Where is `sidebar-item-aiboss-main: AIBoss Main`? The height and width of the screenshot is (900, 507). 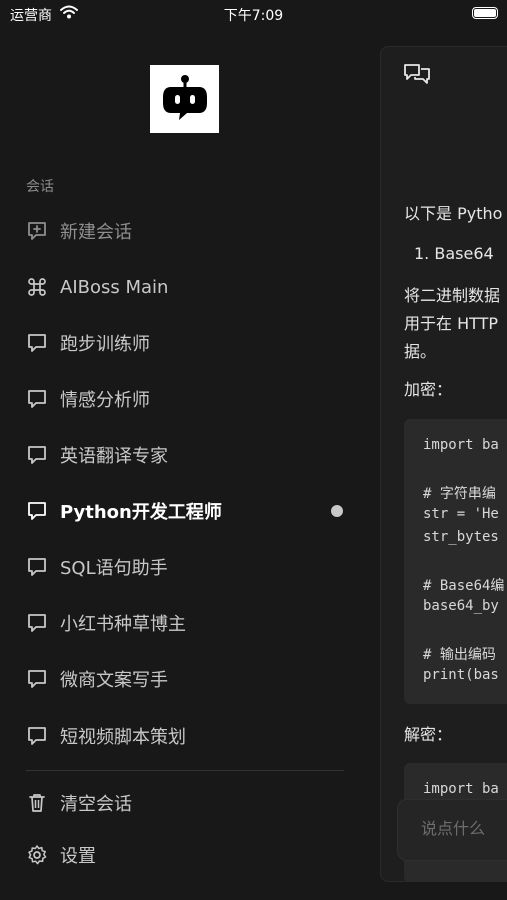
sidebar-item-aiboss-main: AIBoss Main is located at coordinates (189, 287).